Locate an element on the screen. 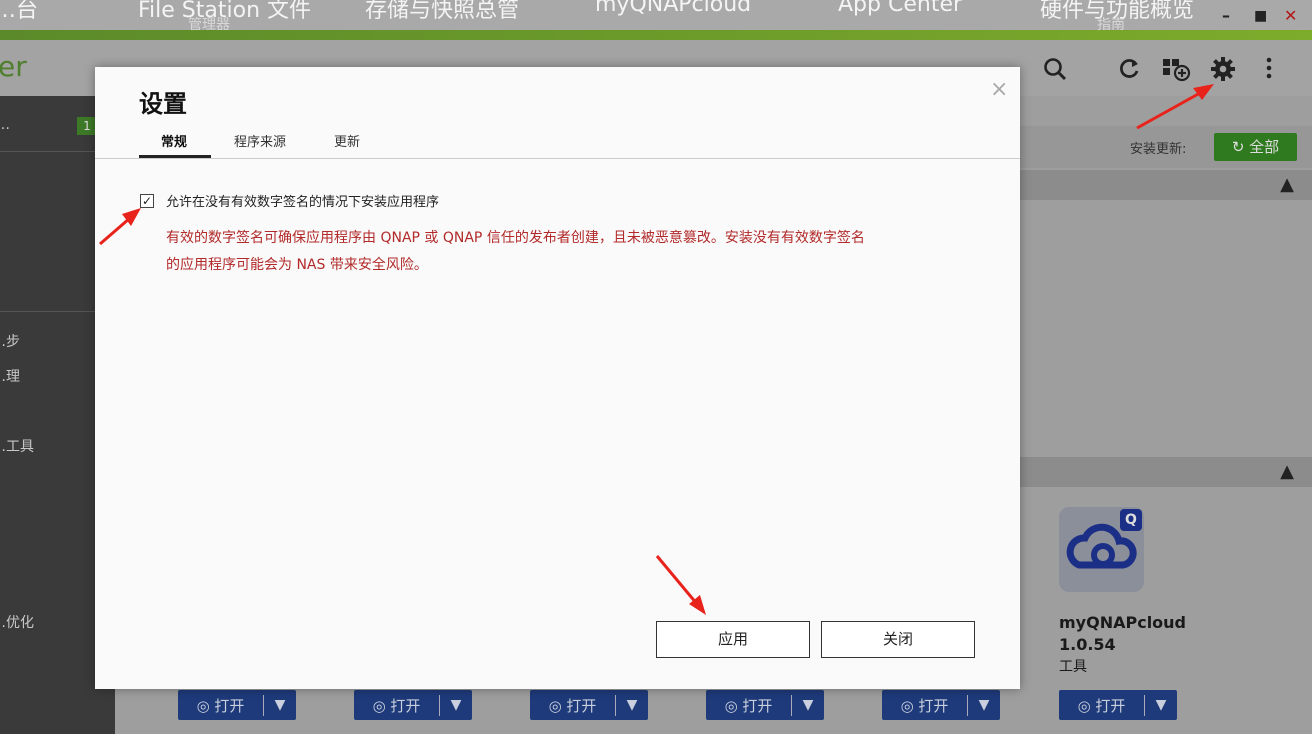 This screenshot has height=734, width=1312. taskbar-subtitle: 指南 is located at coordinates (1111, 23).